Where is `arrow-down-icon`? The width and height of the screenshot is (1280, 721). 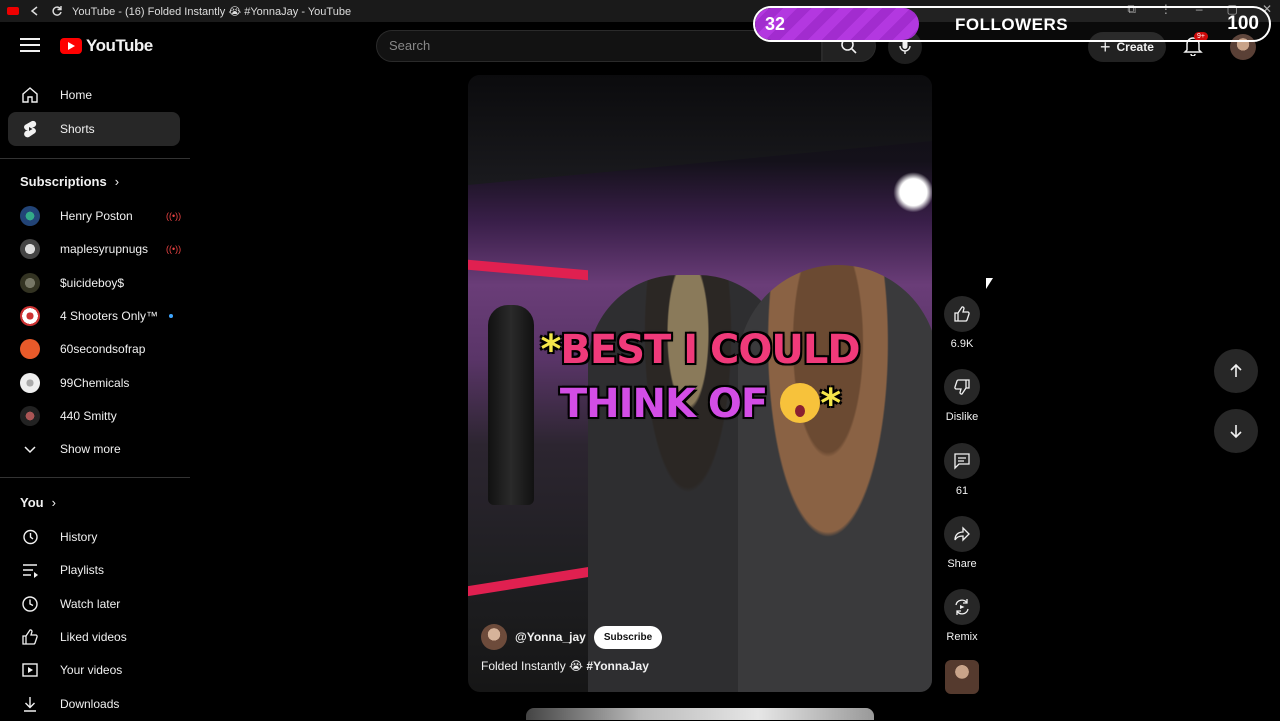
arrow-down-icon is located at coordinates (1236, 432).